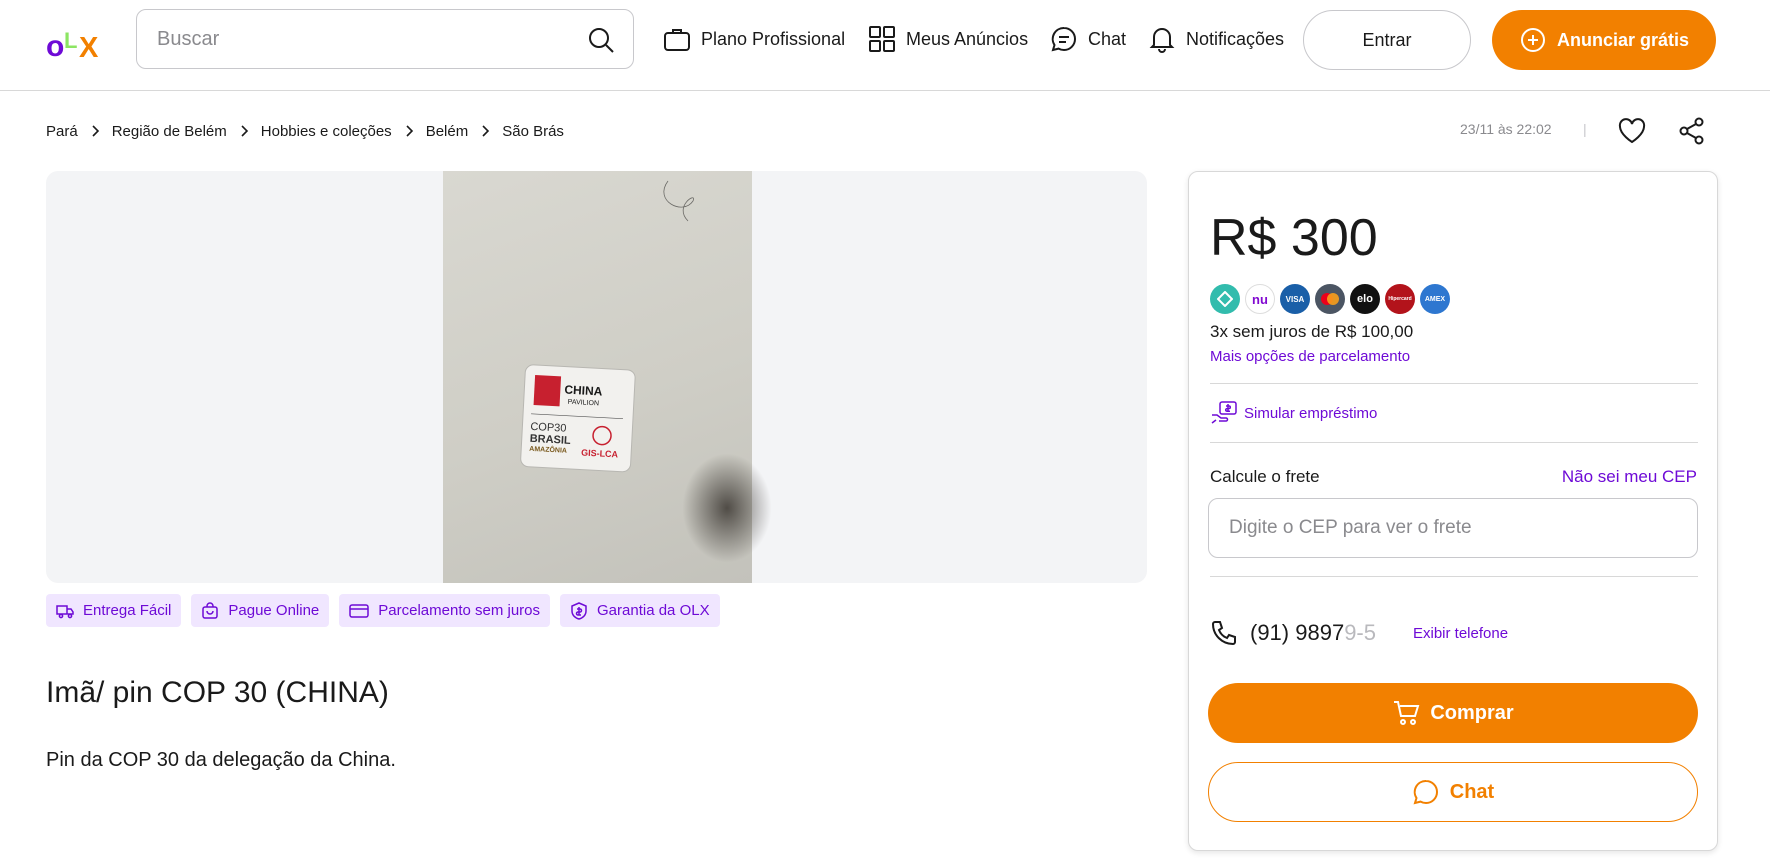  What do you see at coordinates (1435, 299) in the screenshot?
I see `amex-icon: AMEX` at bounding box center [1435, 299].